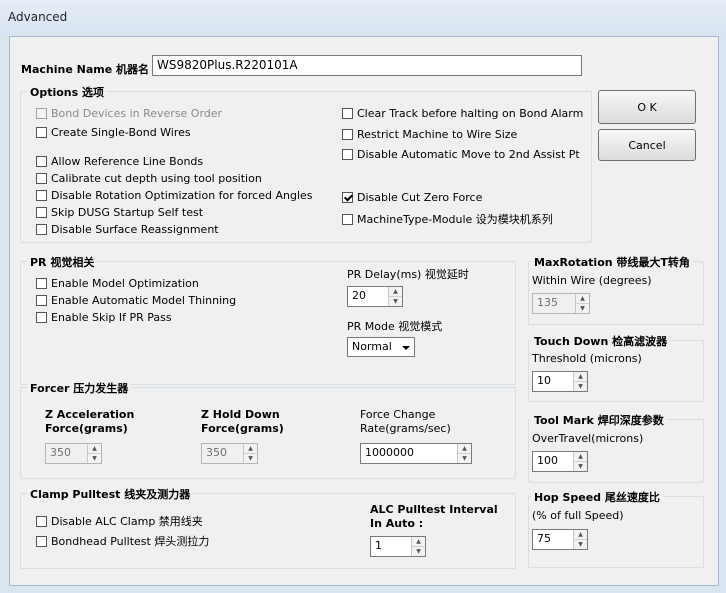 The width and height of the screenshot is (726, 593). Describe the element at coordinates (592, 280) in the screenshot. I see `max-rotation-label: Within Wire (degrees)` at that location.